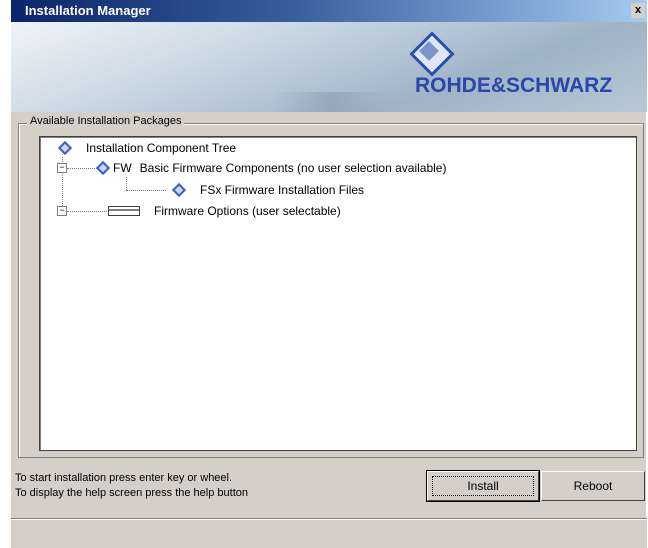  I want to click on status-bar, so click(329, 533).